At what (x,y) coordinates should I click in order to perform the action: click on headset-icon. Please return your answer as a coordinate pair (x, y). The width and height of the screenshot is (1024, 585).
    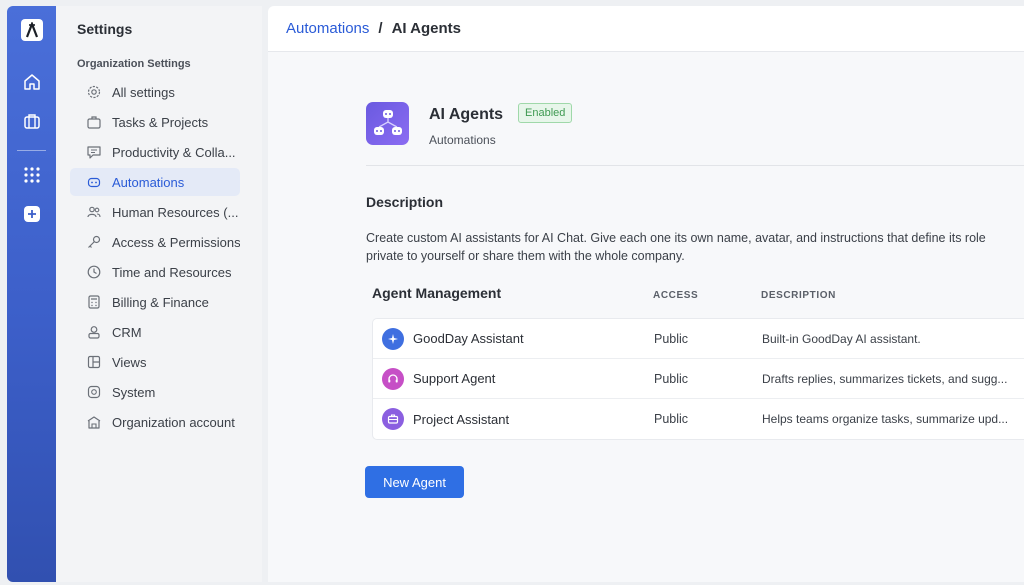
    Looking at the image, I should click on (393, 379).